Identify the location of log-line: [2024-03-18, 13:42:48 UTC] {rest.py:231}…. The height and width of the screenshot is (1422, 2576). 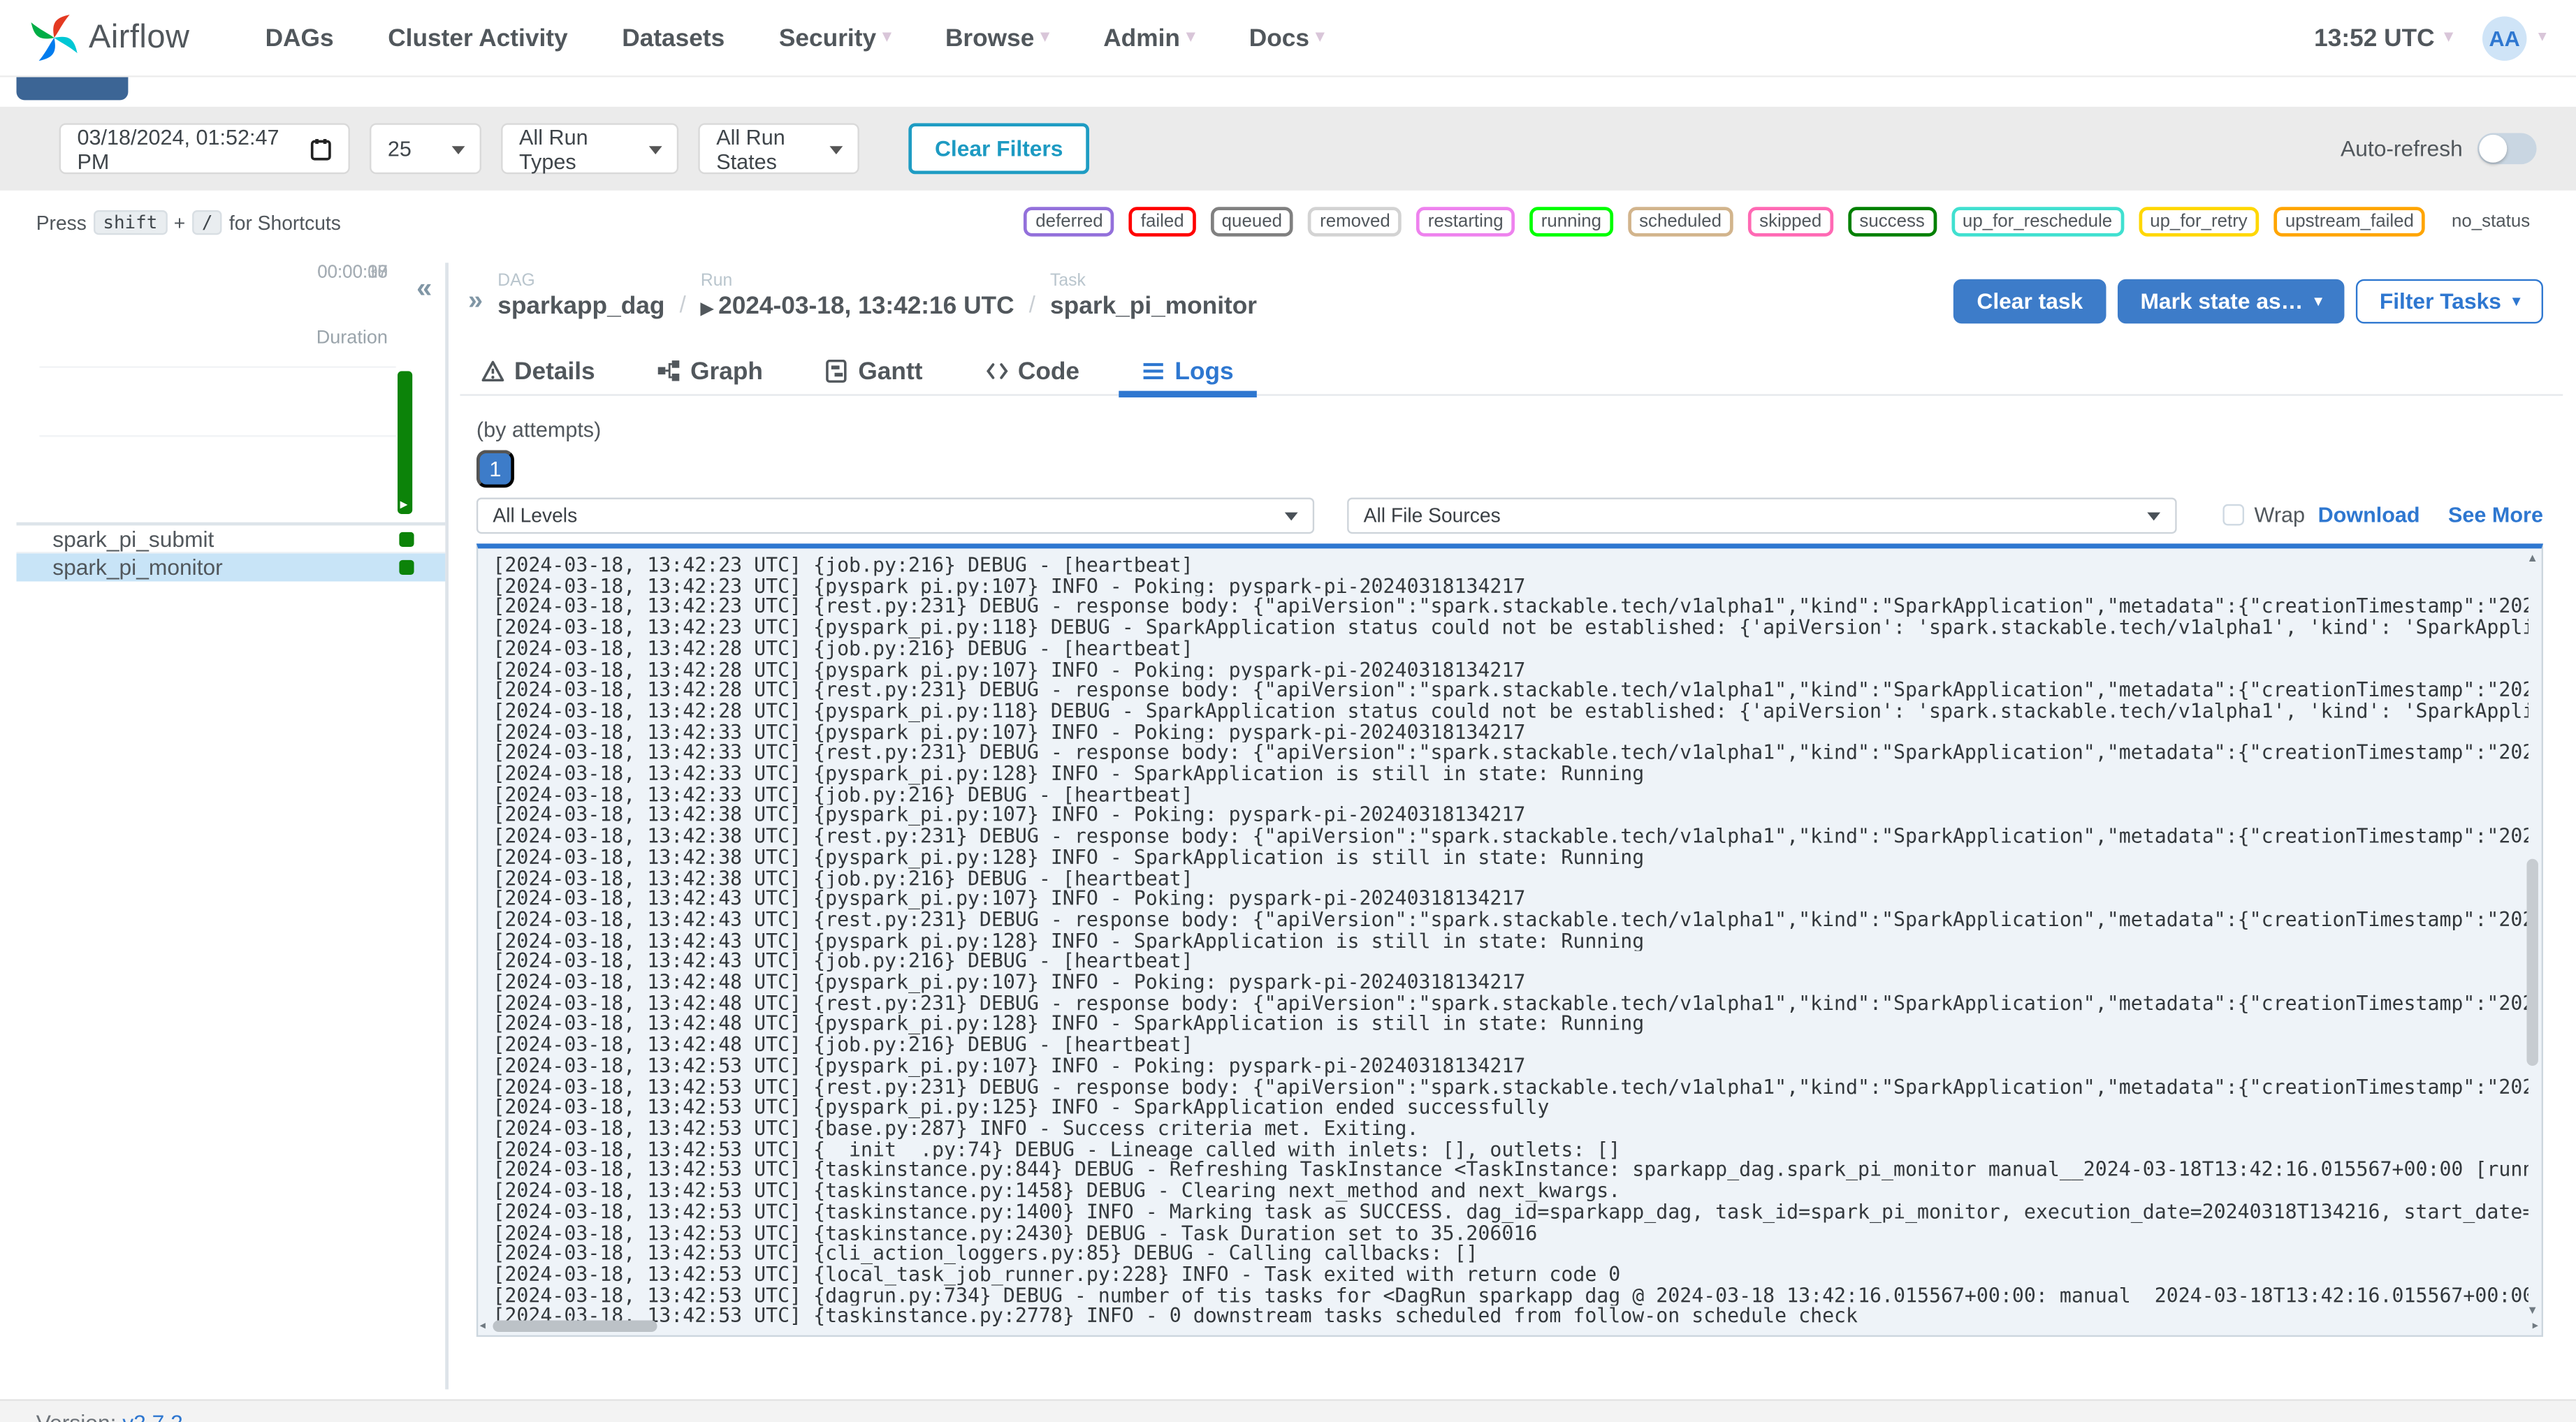
(1511, 1003).